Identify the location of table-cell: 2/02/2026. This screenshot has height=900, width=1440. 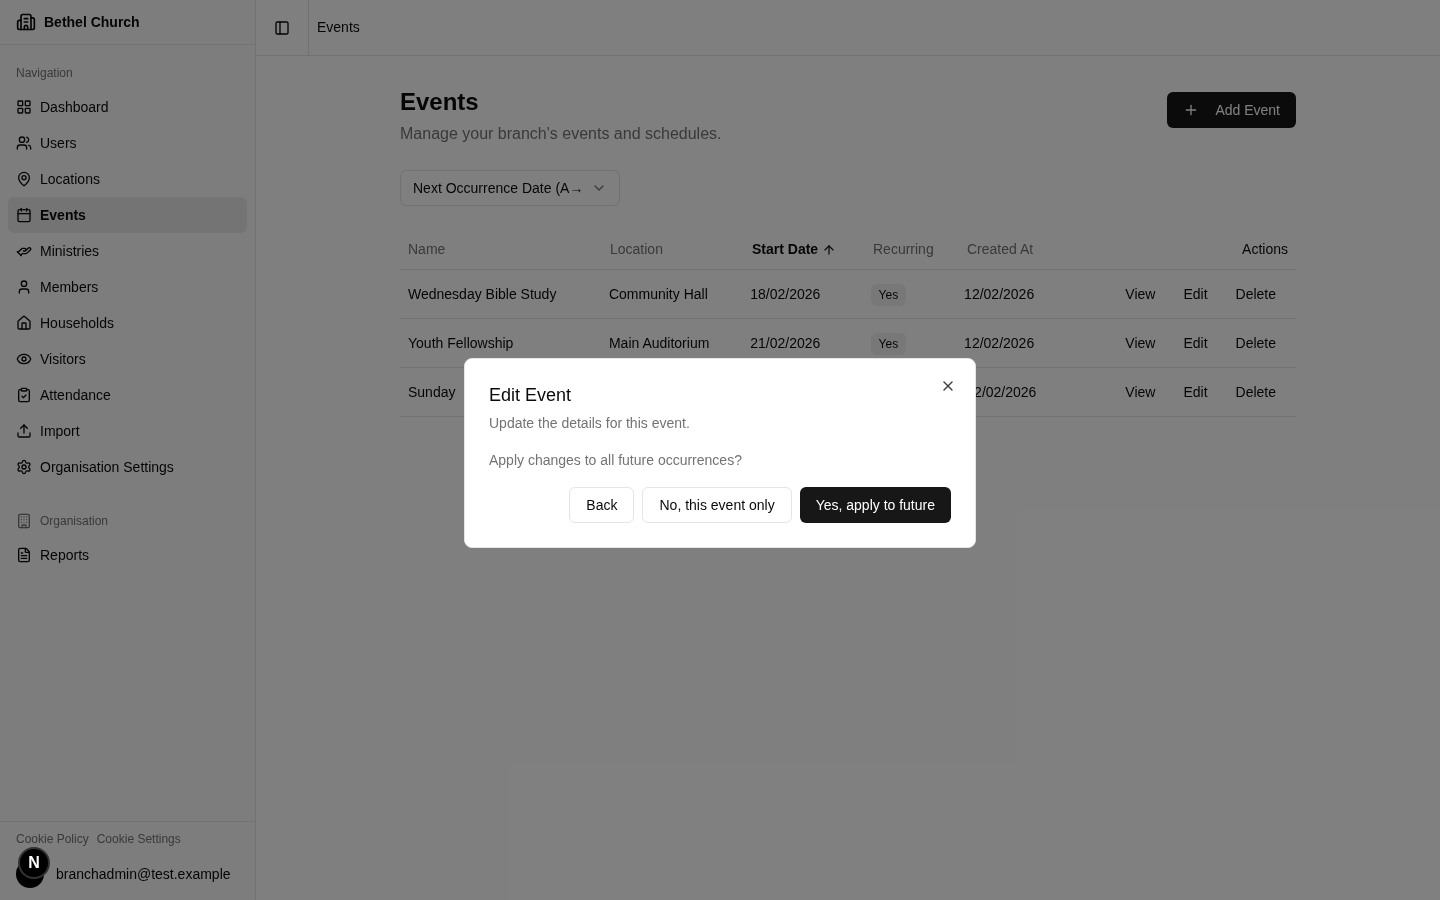
(1005, 391).